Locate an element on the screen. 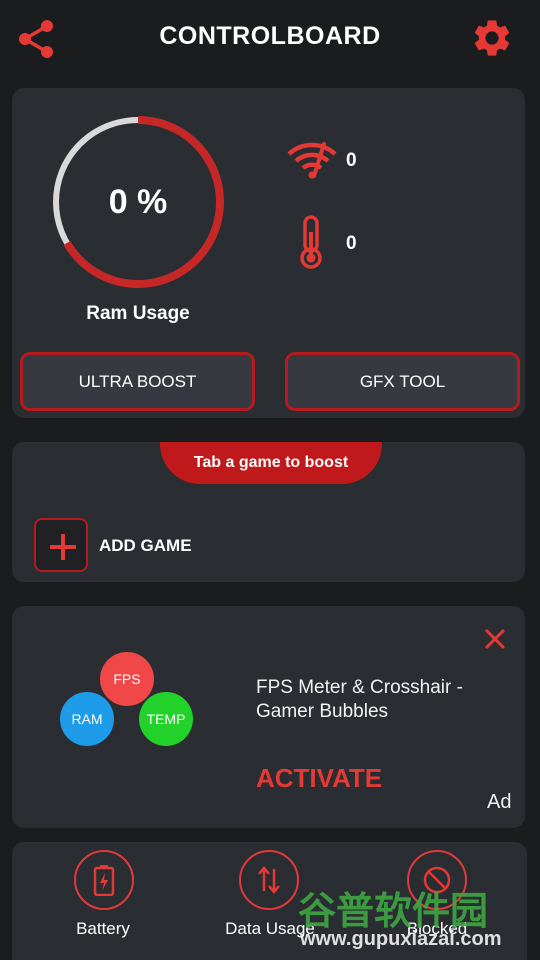  ad-title: FPS Meter & Crosshair - Gamer Bubbles is located at coordinates (381, 700).